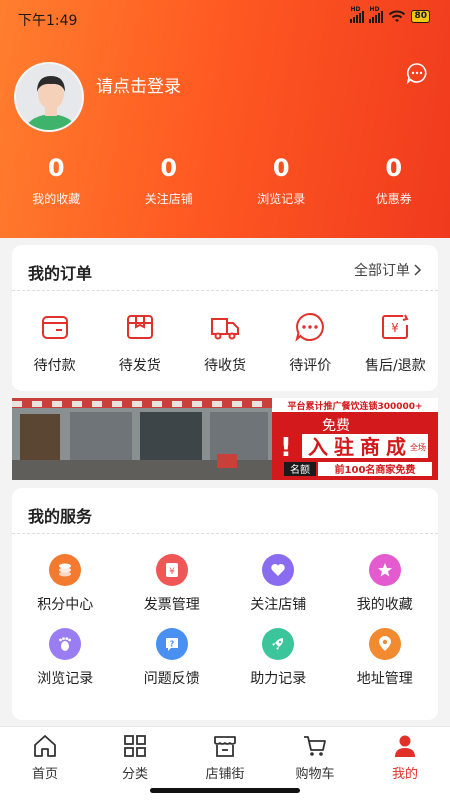 This screenshot has height=800, width=450. Describe the element at coordinates (396, 447) in the screenshot. I see `banner-main-4: 成` at that location.